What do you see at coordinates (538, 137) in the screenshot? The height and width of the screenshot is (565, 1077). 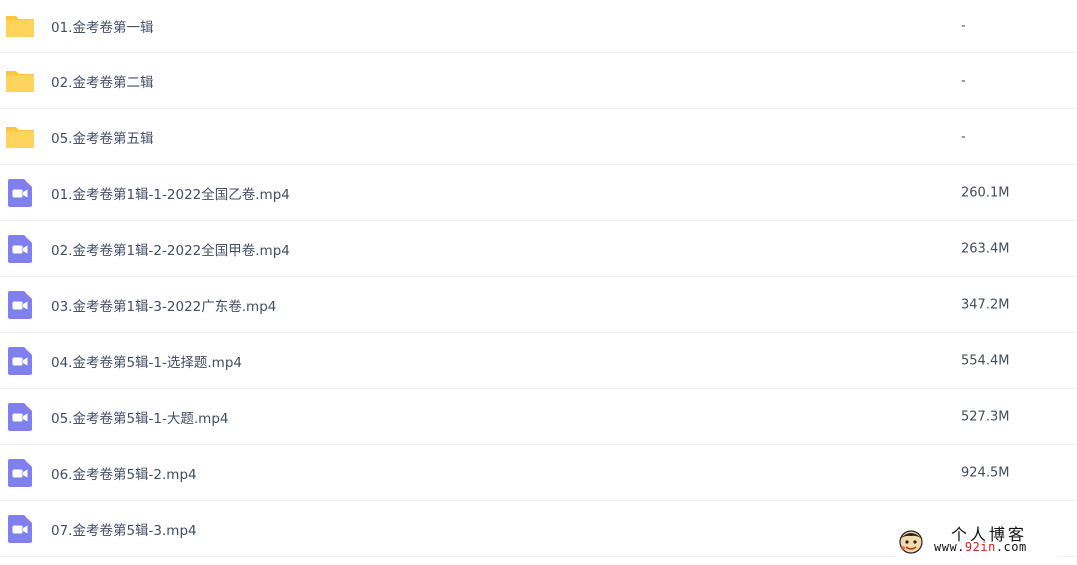 I see `file-row: 05.金考卷第五辑 -` at bounding box center [538, 137].